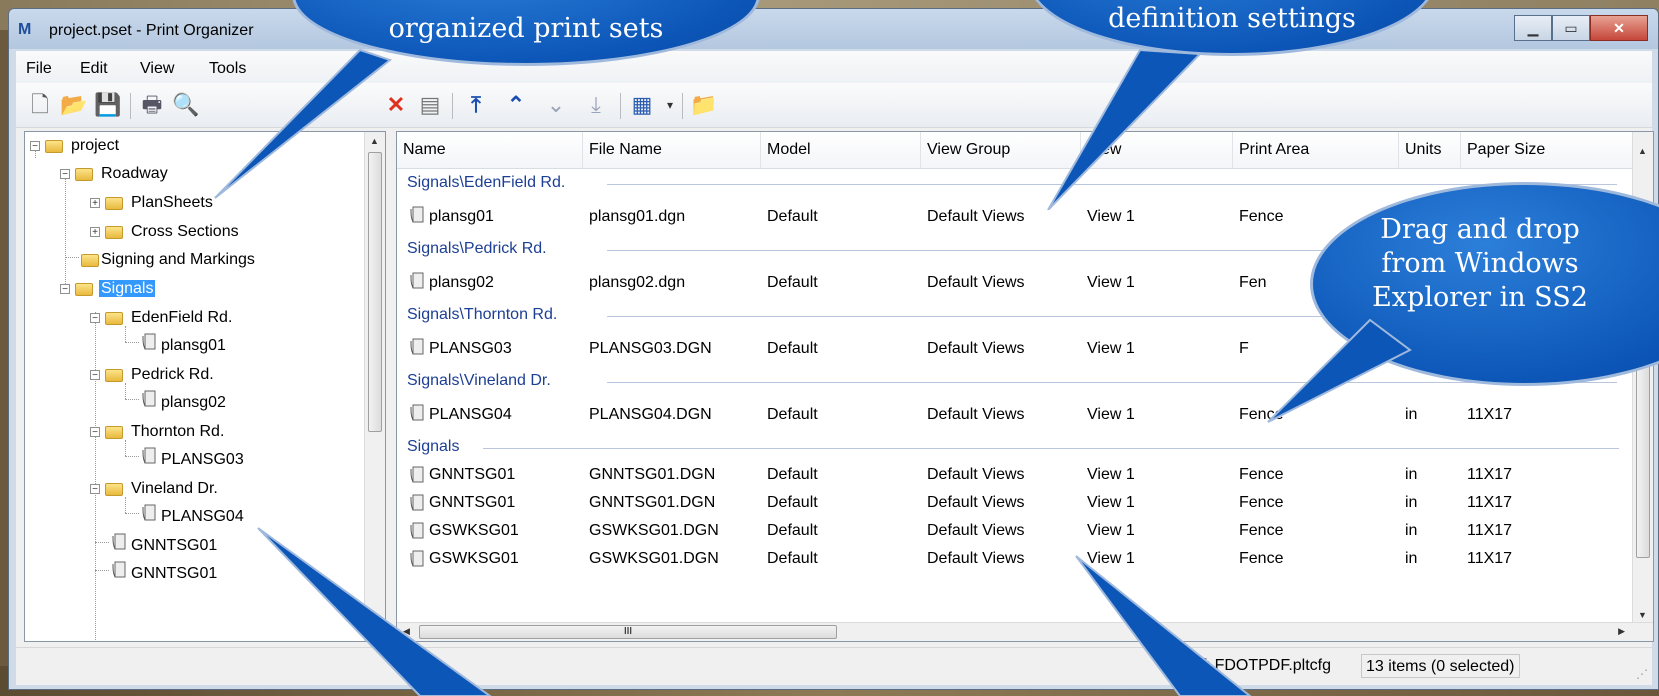 The height and width of the screenshot is (696, 1659). Describe the element at coordinates (174, 489) in the screenshot. I see `tree-item-vineland: Vineland Dr.` at that location.